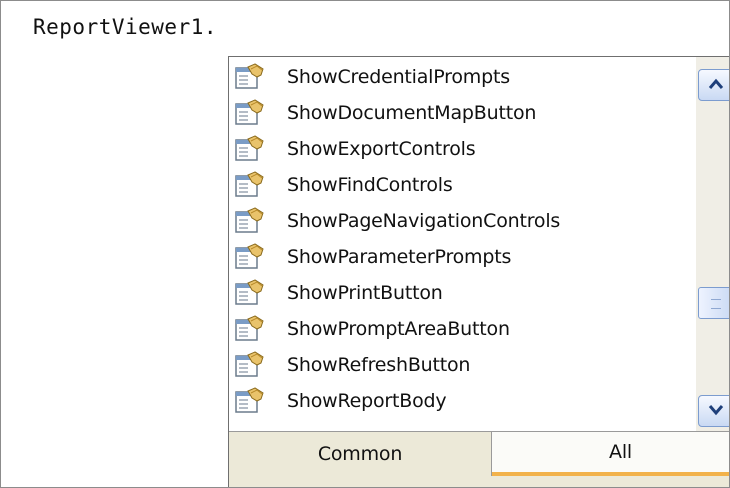 The height and width of the screenshot is (488, 730). I want to click on list-item-label: ShowDocumentMapButton, so click(412, 113).